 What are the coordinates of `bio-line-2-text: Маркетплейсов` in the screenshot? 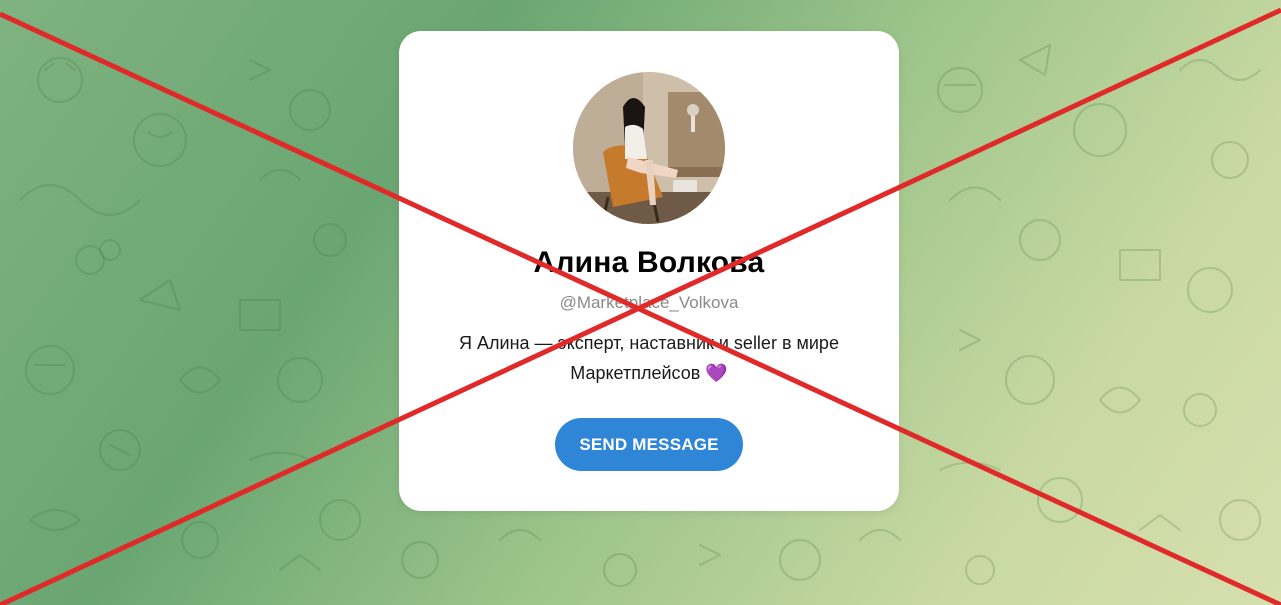 It's located at (635, 373).